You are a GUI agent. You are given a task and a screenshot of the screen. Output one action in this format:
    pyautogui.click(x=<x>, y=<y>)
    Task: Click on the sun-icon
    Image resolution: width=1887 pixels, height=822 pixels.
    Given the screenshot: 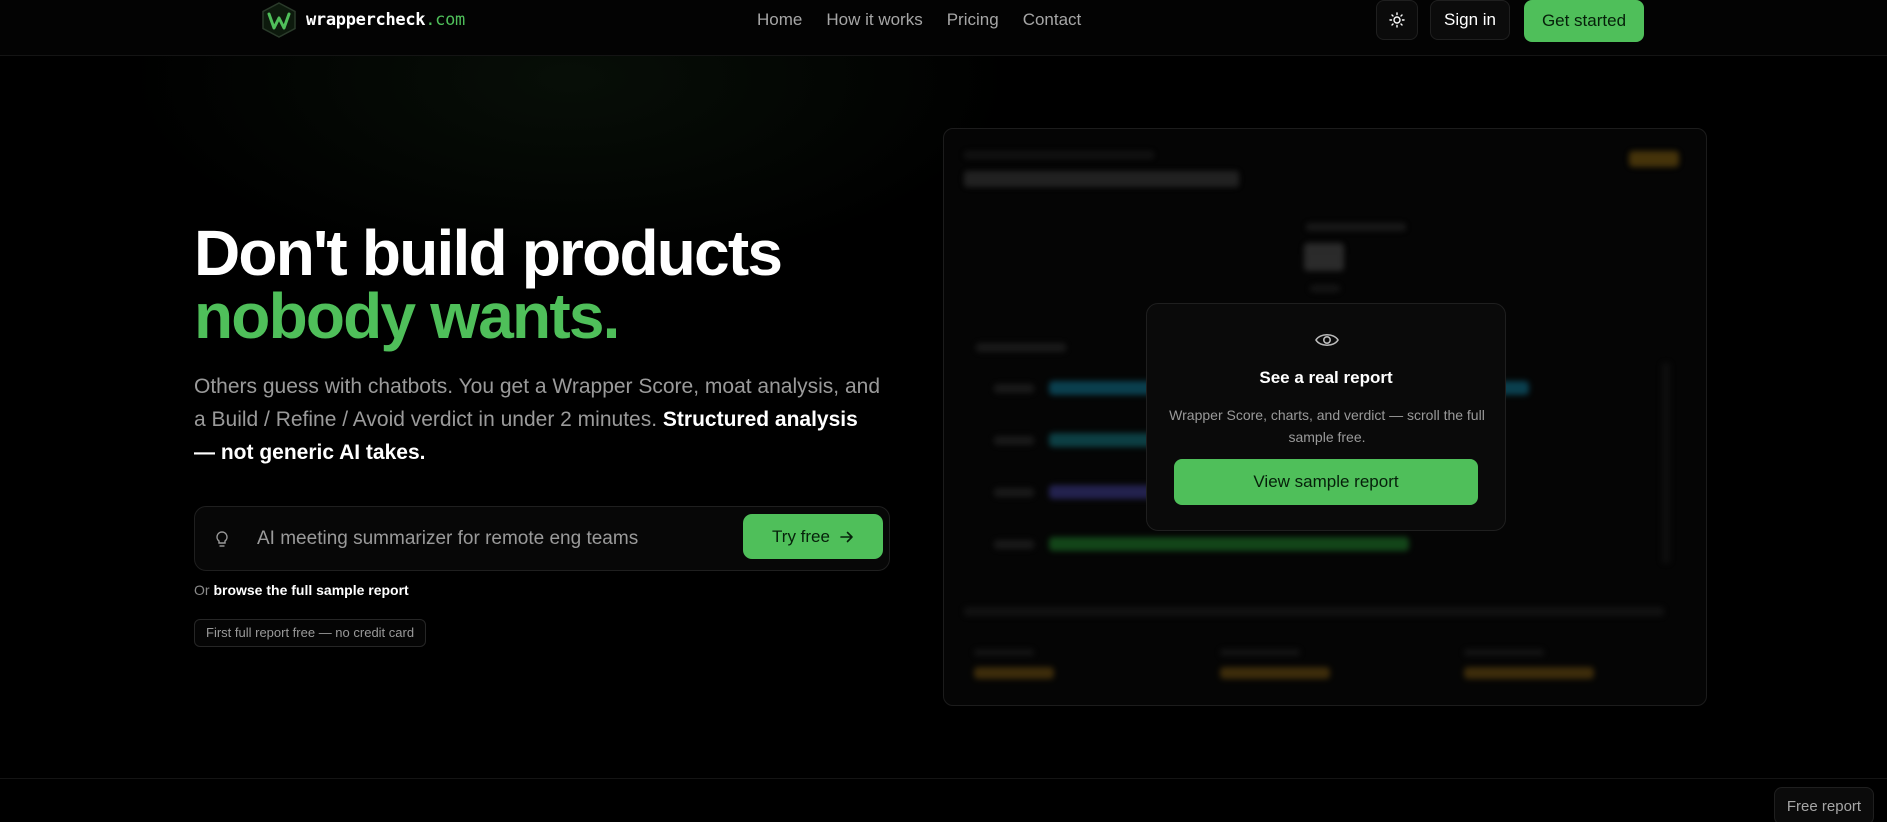 What is the action you would take?
    pyautogui.click(x=1397, y=20)
    